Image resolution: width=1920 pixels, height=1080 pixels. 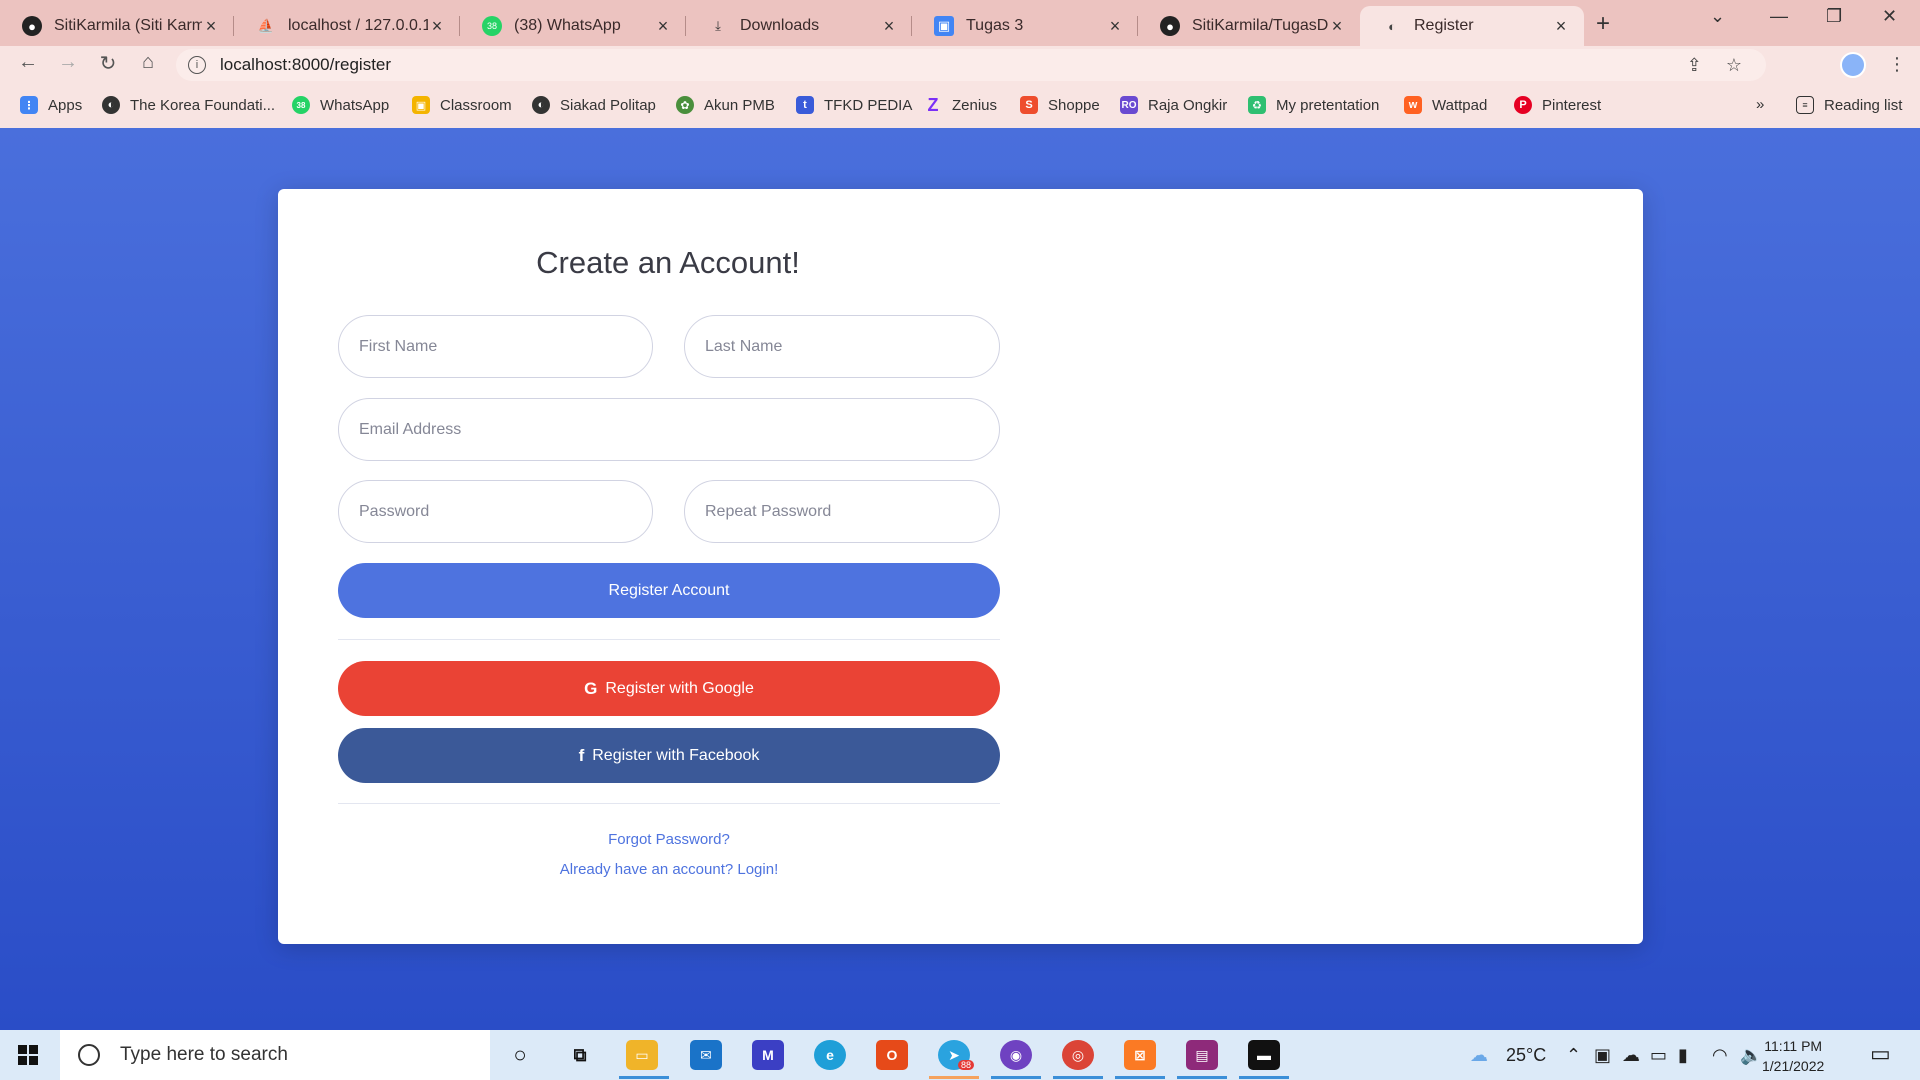 I want to click on tab-downloads: ⤓ Downloads ×, so click(x=799, y=26).